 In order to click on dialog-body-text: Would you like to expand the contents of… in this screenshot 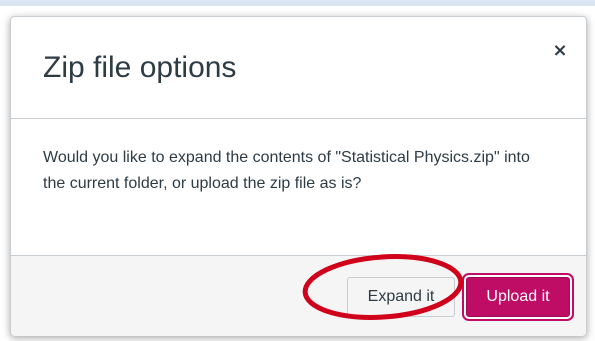, I will do `click(286, 170)`.